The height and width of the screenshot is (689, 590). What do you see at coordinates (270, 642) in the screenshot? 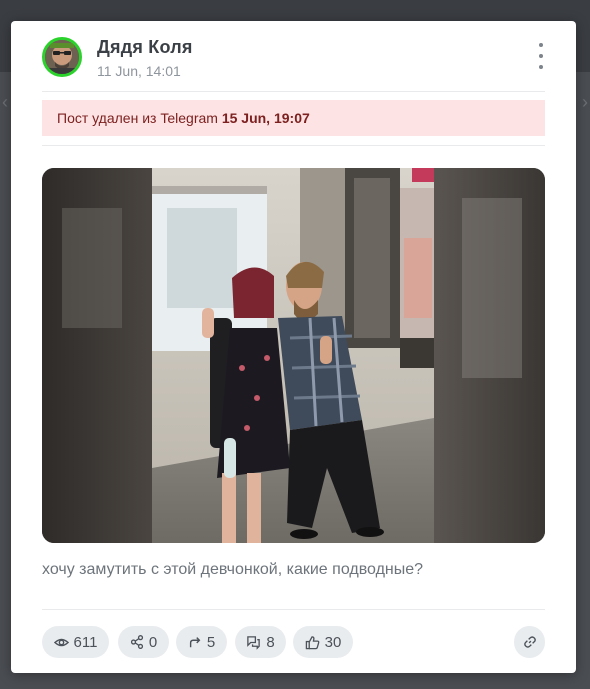
I see `comments-count: 8` at bounding box center [270, 642].